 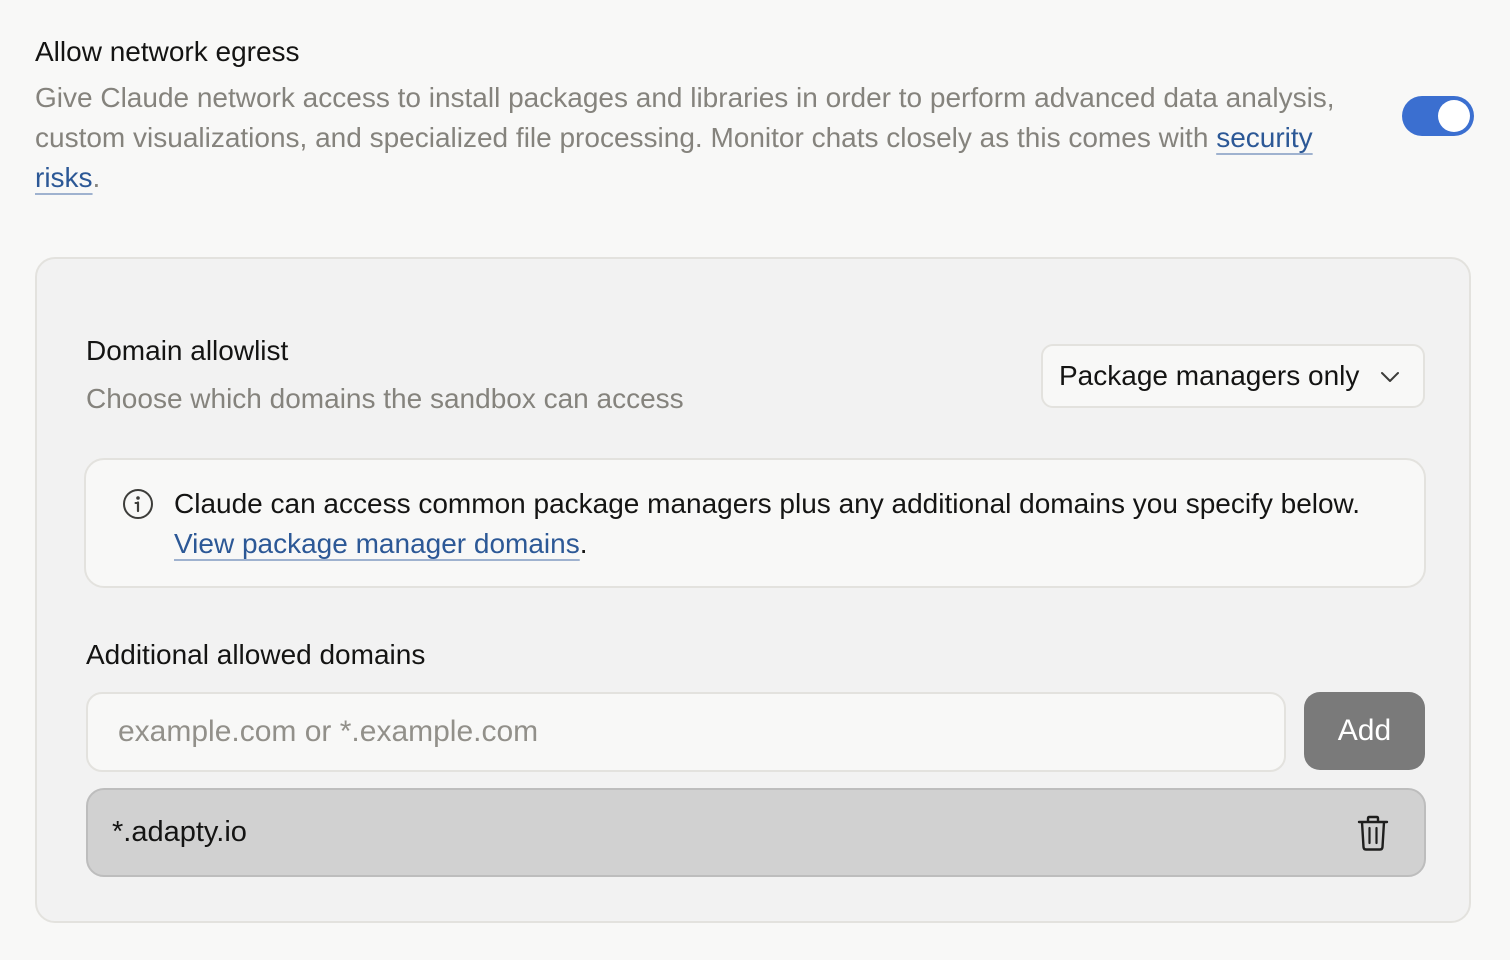 What do you see at coordinates (583, 543) in the screenshot?
I see `info-text-end: .` at bounding box center [583, 543].